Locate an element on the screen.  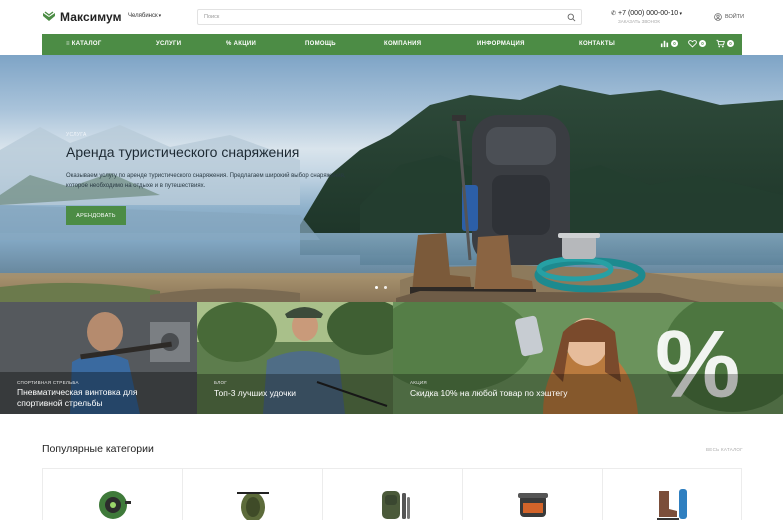
tile-tag: БЛОГ is located at coordinates (221, 382).